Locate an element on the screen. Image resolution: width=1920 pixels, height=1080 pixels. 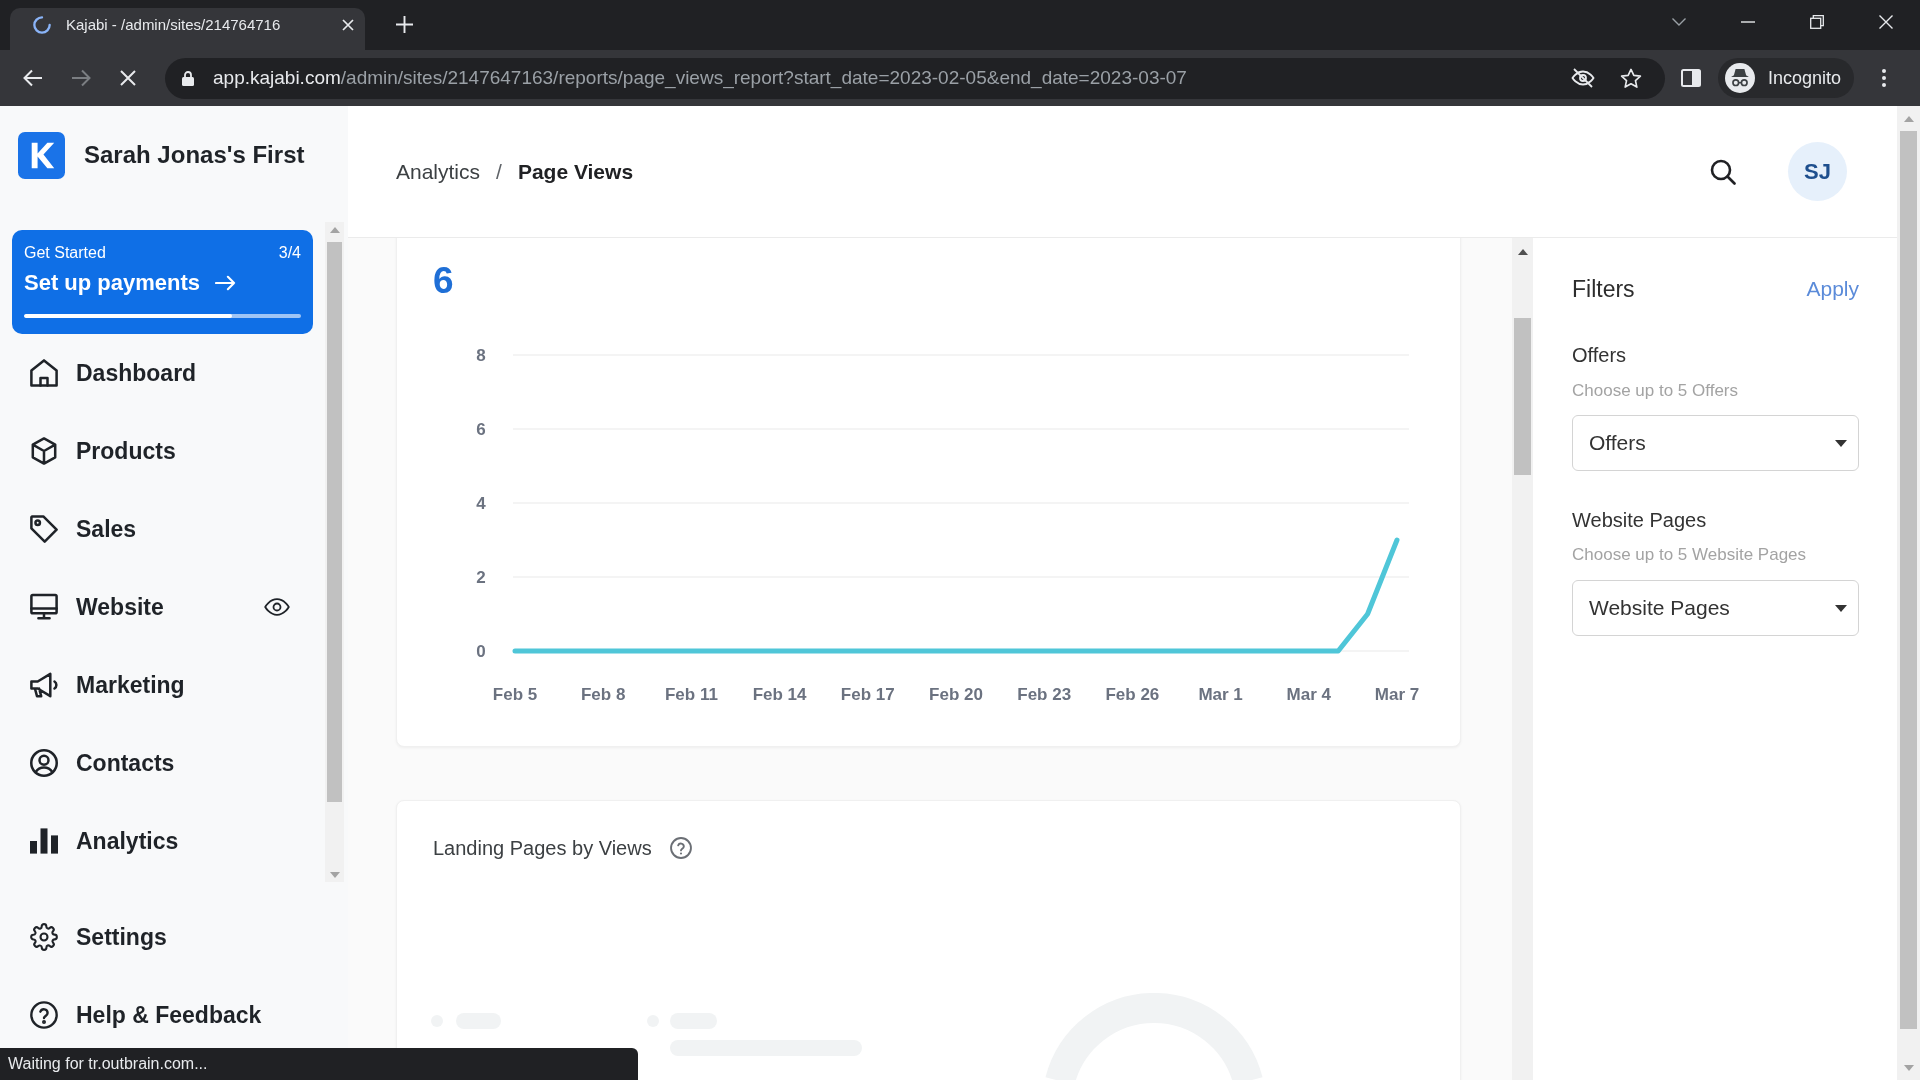
site-name: Sarah Jonas's First is located at coordinates (194, 155).